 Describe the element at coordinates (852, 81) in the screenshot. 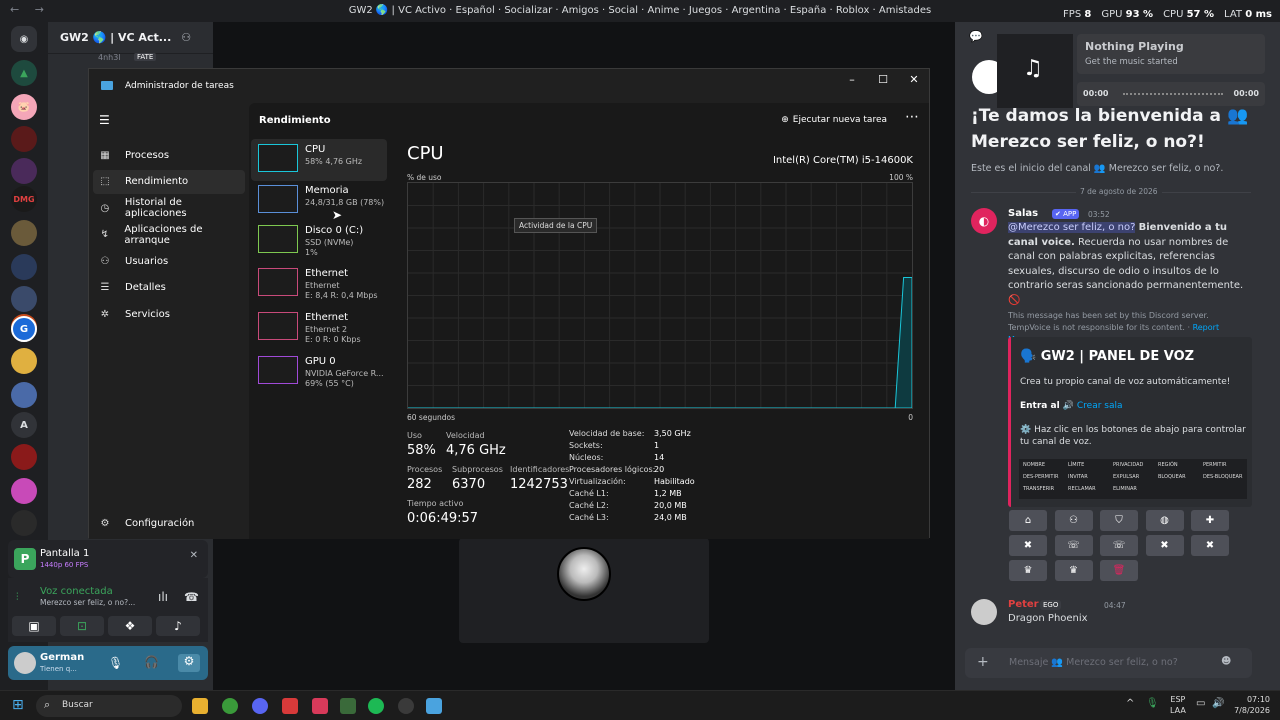

I see `minimize-button: –` at that location.